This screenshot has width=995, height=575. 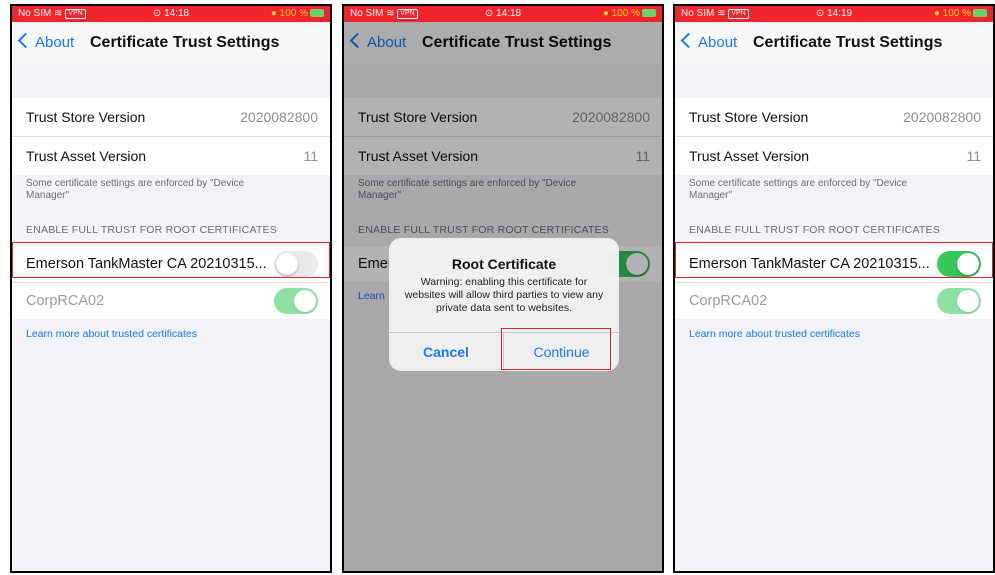 I want to click on status-bar: No SIM ≋ VPN ⊙ 14:19 ● 100 %, so click(x=834, y=14).